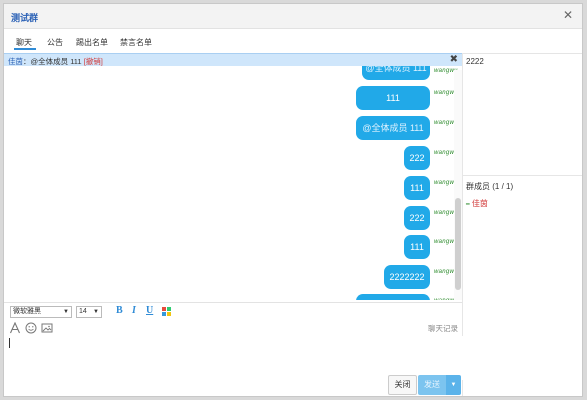 The image size is (587, 400). Describe the element at coordinates (407, 277) in the screenshot. I see `message-bubble: 2222222` at that location.